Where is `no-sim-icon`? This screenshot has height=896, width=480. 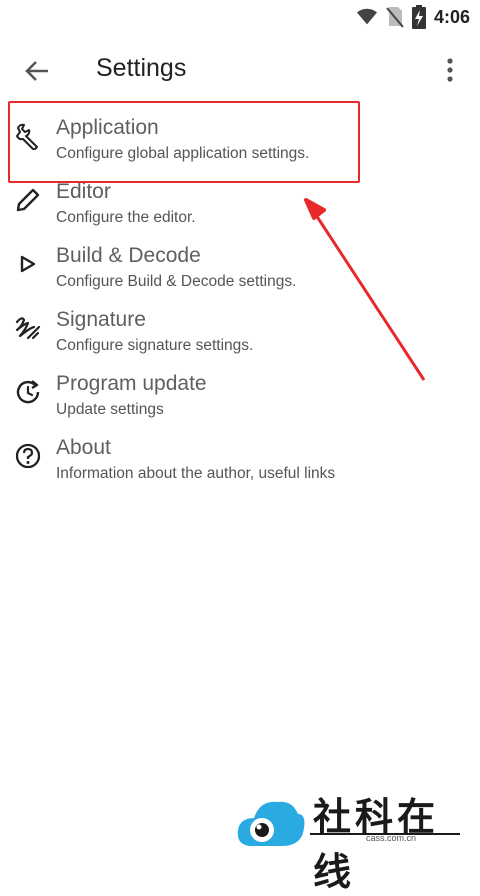 no-sim-icon is located at coordinates (395, 17).